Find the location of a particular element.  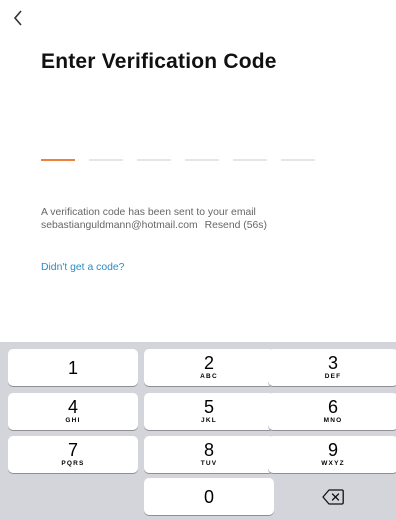

key-letters: ABC is located at coordinates (209, 376).